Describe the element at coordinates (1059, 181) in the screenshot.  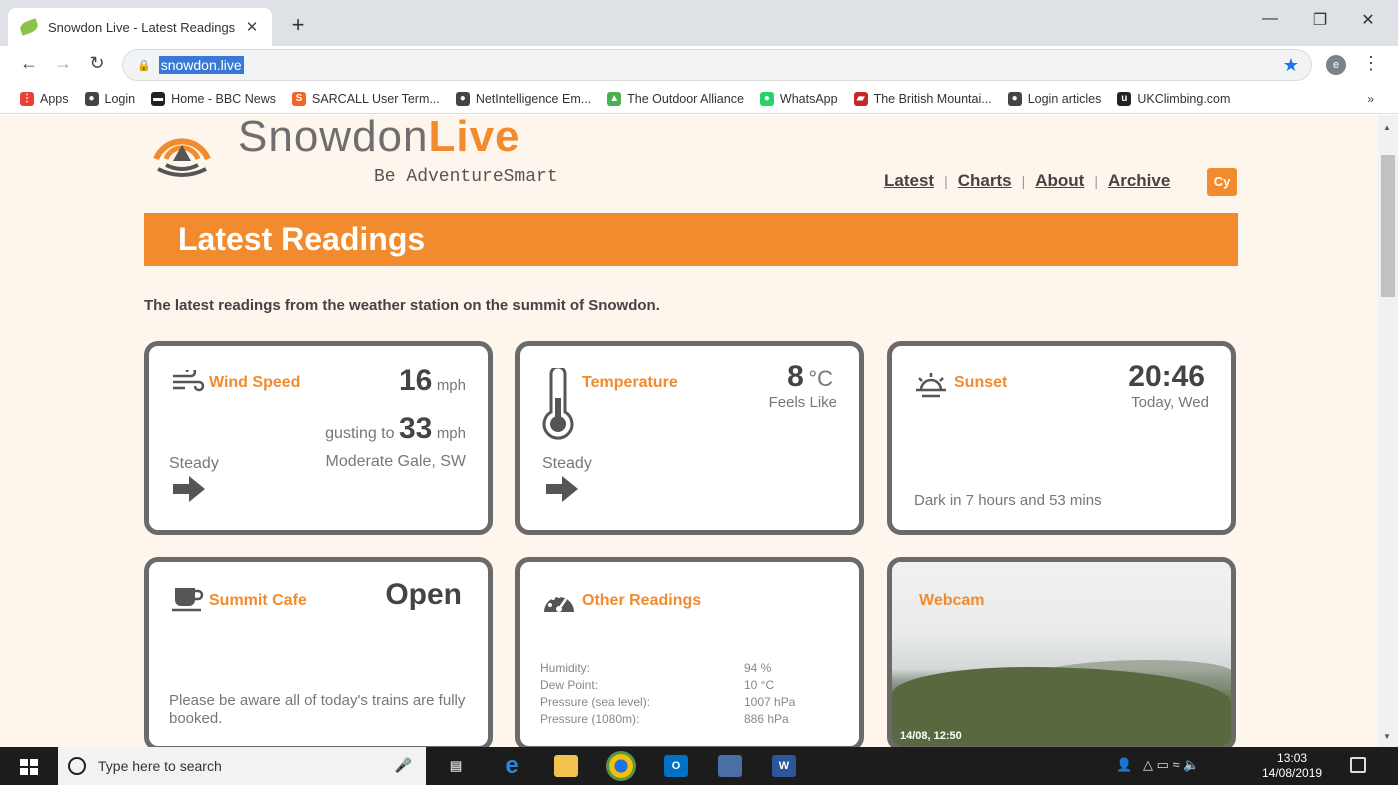
I see `nav-about: About` at that location.